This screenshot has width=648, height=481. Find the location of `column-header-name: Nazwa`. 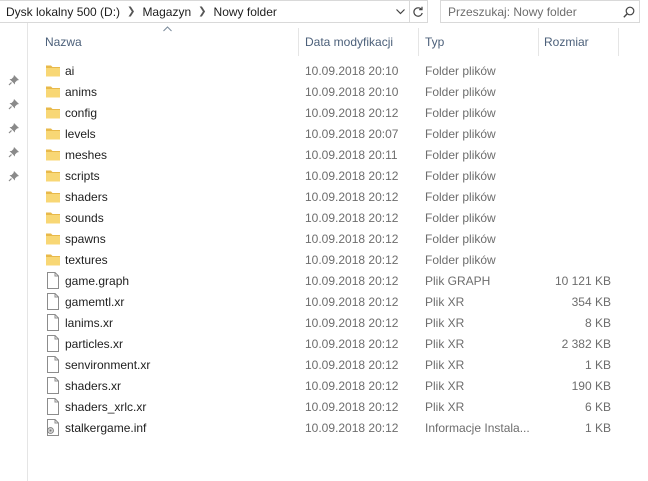

column-header-name: Nazwa is located at coordinates (63, 42).